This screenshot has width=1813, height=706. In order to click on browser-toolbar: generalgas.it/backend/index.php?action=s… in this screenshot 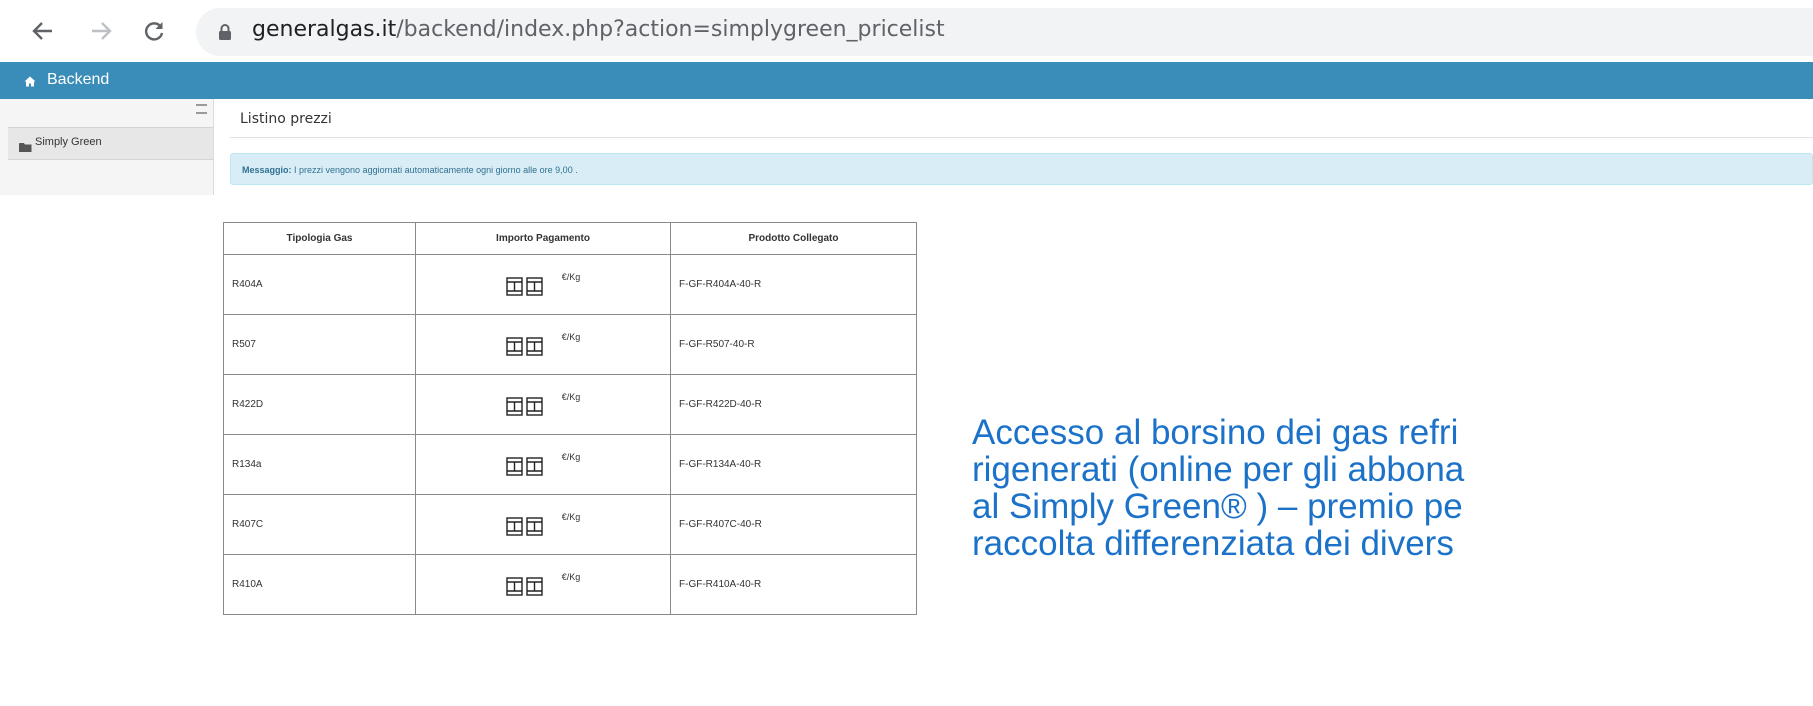, I will do `click(906, 31)`.